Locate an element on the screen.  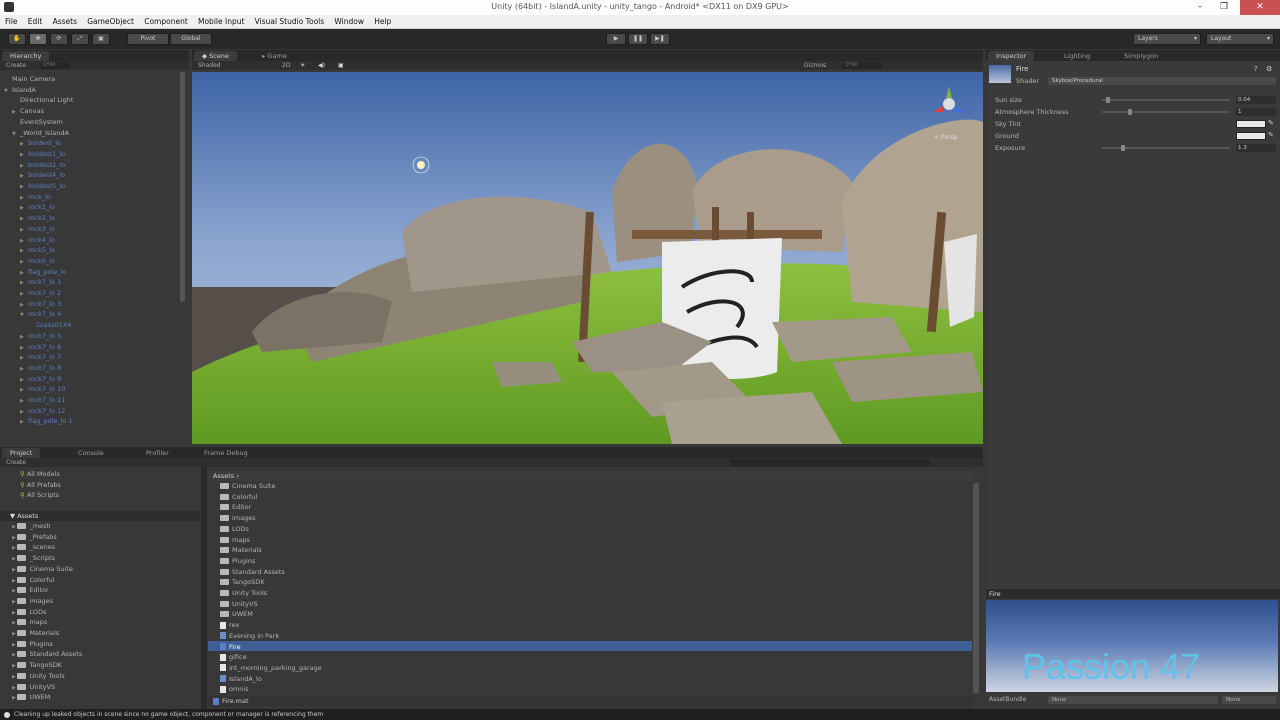
assets-tree-item: ▶ Editor is located at coordinates (30, 590).